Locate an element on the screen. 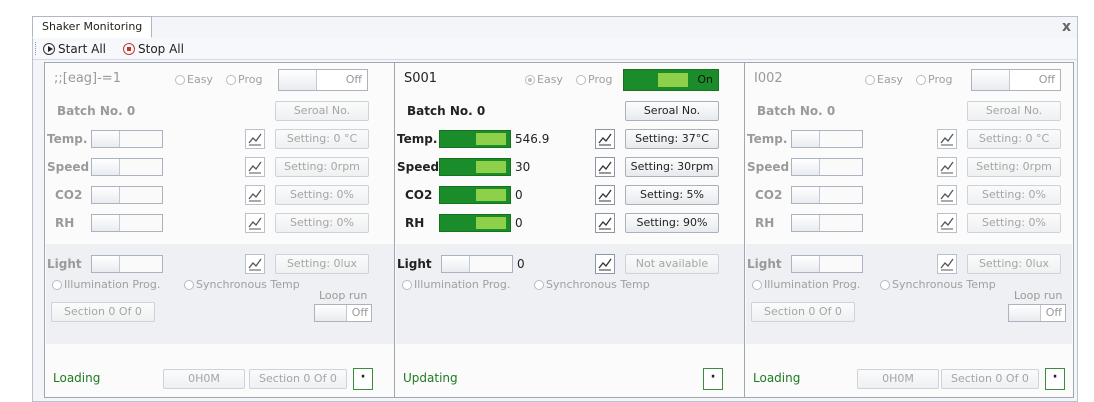  power-toggle: On is located at coordinates (671, 80).